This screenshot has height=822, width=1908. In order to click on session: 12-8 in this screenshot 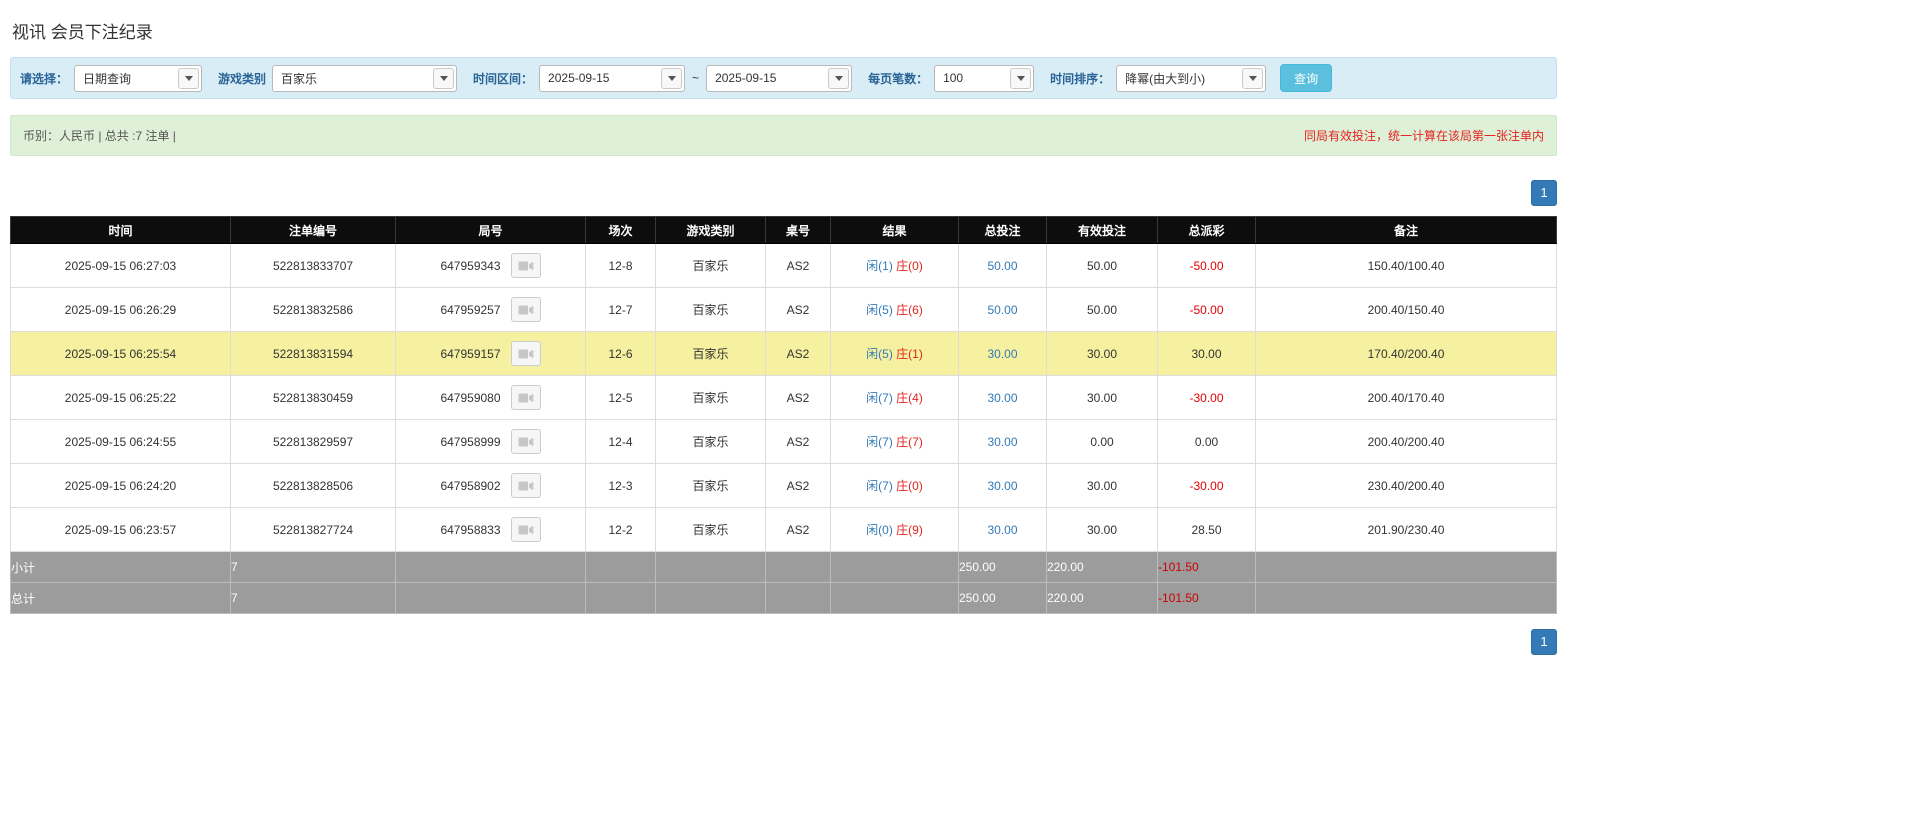, I will do `click(620, 265)`.